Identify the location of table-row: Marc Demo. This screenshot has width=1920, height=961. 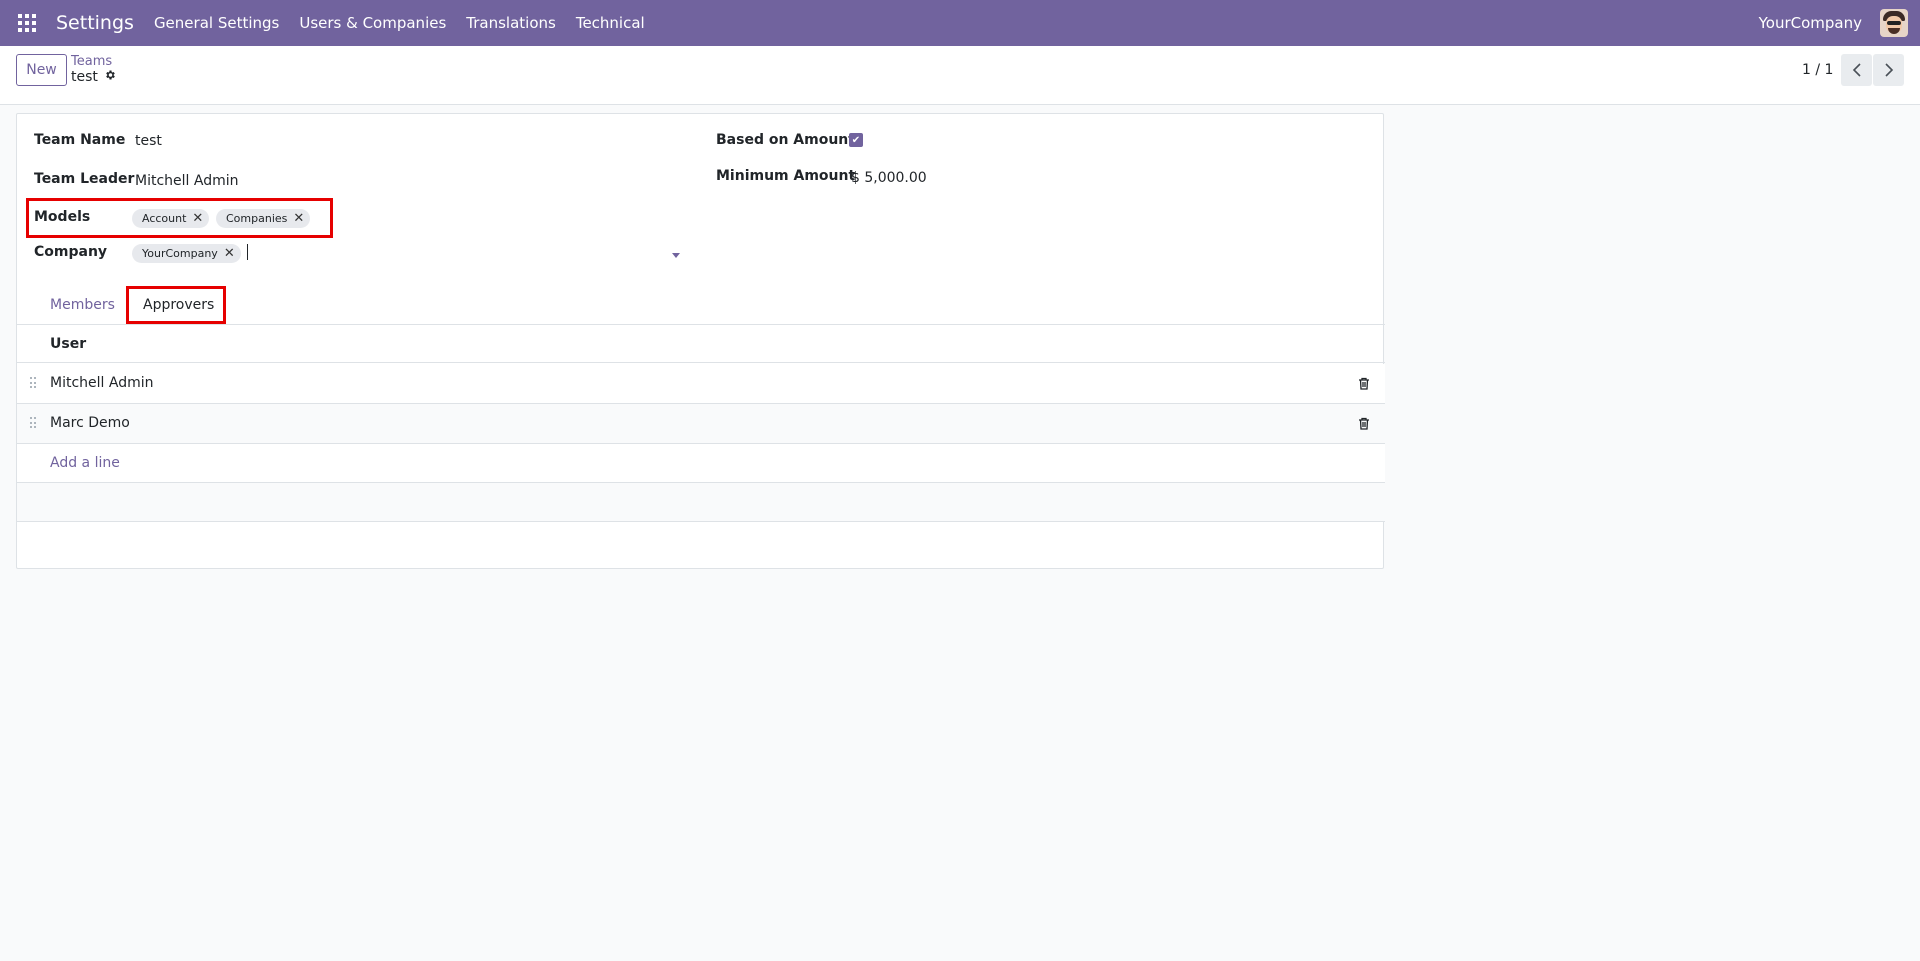
(701, 424).